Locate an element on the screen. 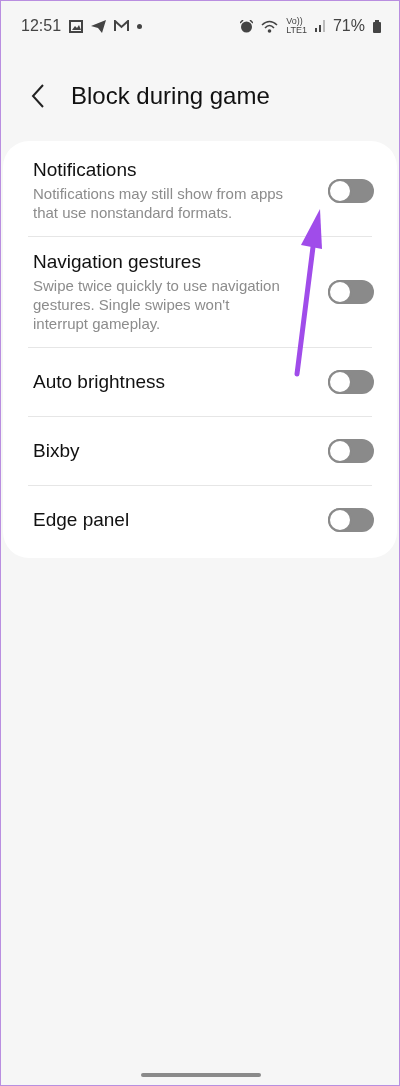 This screenshot has width=400, height=1086. setting-label: Auto brightness is located at coordinates (100, 382).